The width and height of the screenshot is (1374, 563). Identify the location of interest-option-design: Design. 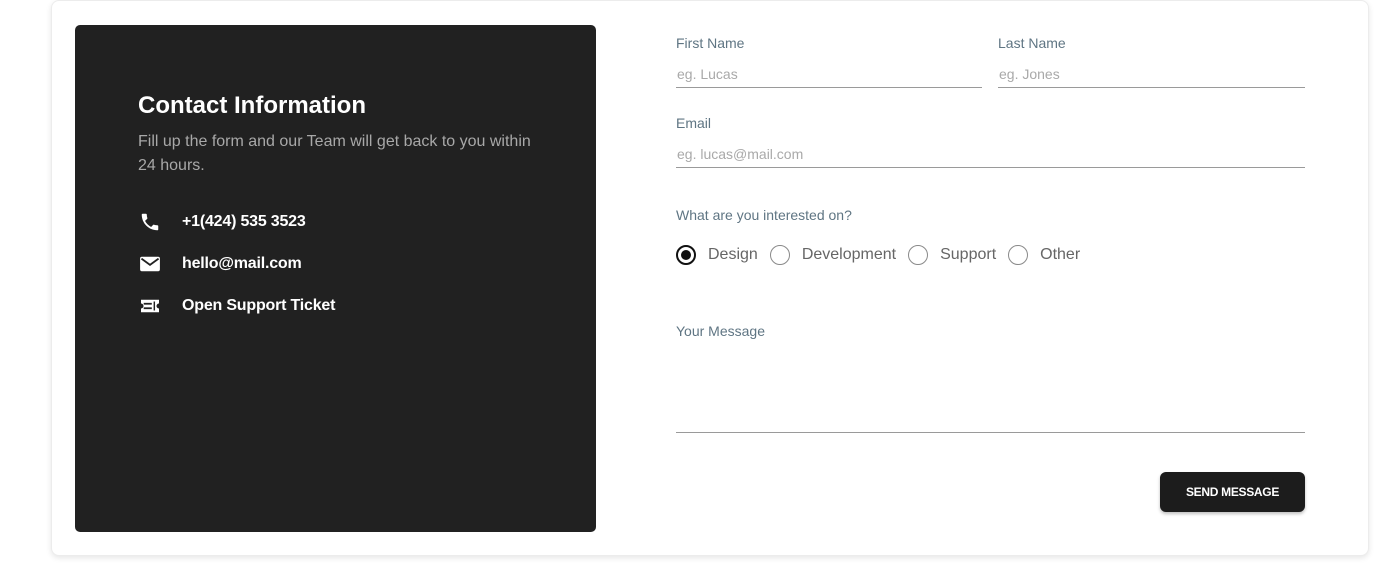
(717, 255).